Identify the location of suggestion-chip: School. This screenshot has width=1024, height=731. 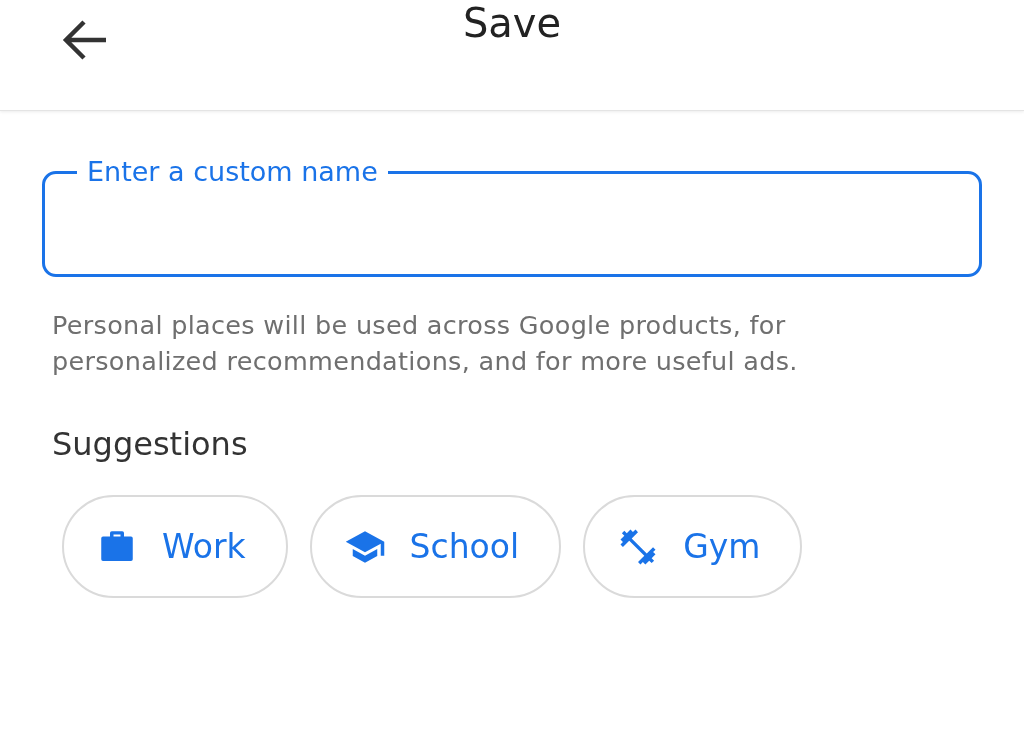
(435, 546).